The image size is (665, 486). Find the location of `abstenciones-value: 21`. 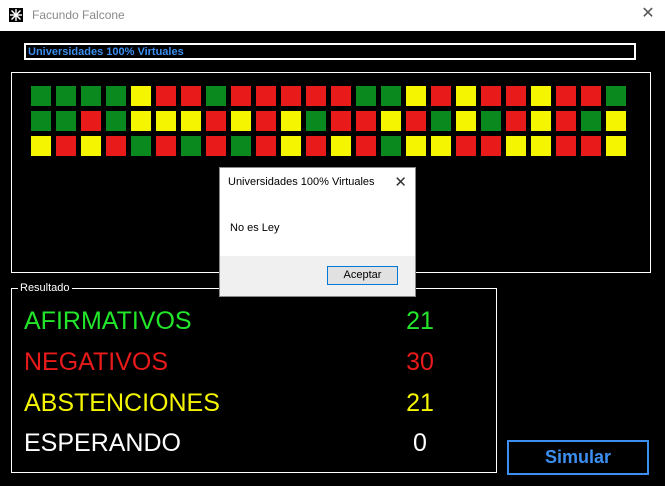

abstenciones-value: 21 is located at coordinates (420, 403).